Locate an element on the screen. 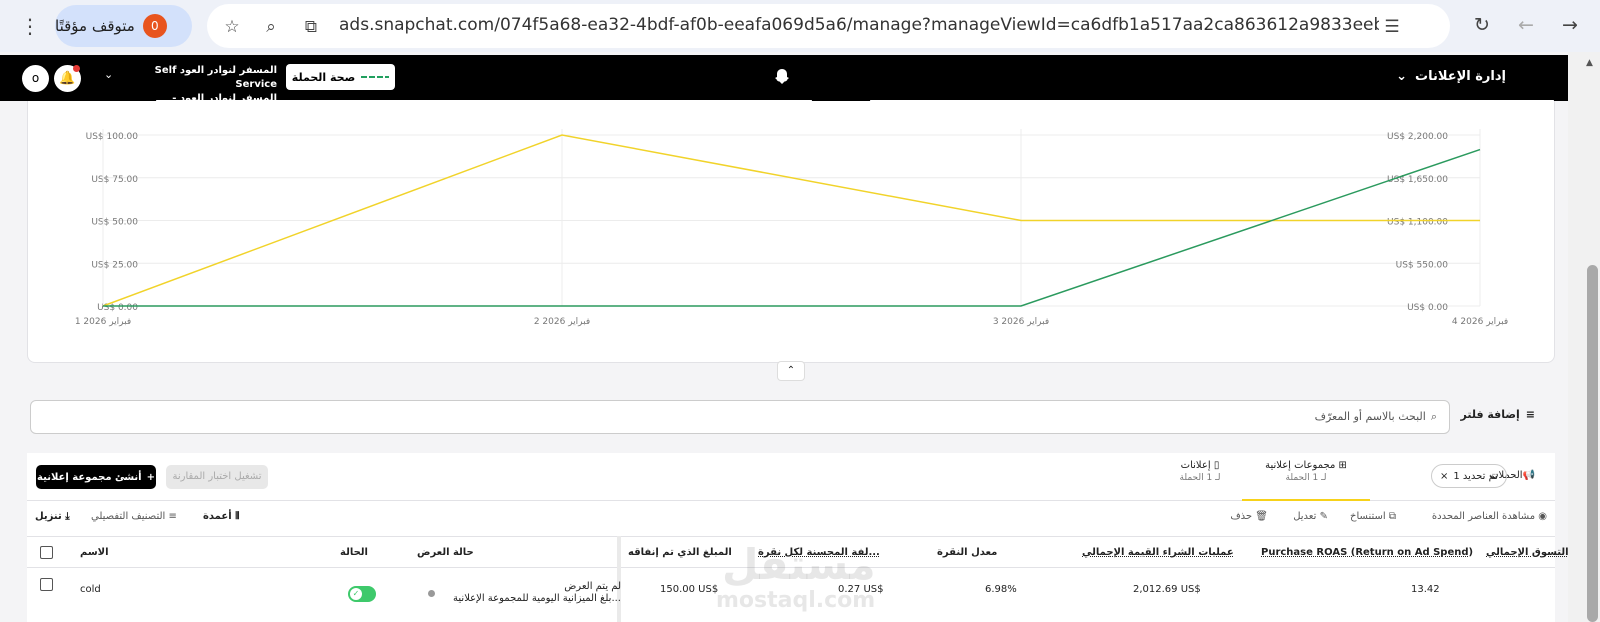 The width and height of the screenshot is (1600, 622). check-icon: ✓ is located at coordinates (356, 594).